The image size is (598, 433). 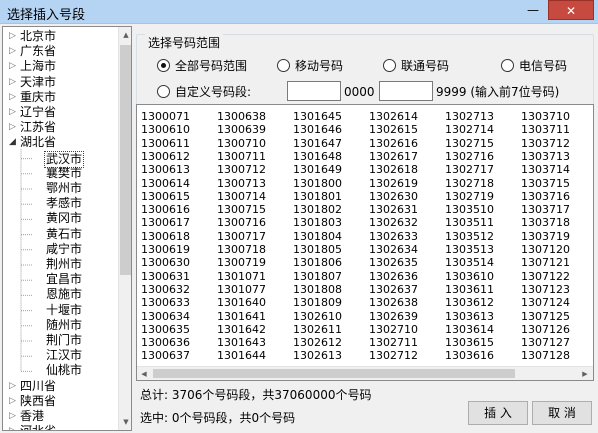 I want to click on number-segment-item: 1300716, so click(x=241, y=222).